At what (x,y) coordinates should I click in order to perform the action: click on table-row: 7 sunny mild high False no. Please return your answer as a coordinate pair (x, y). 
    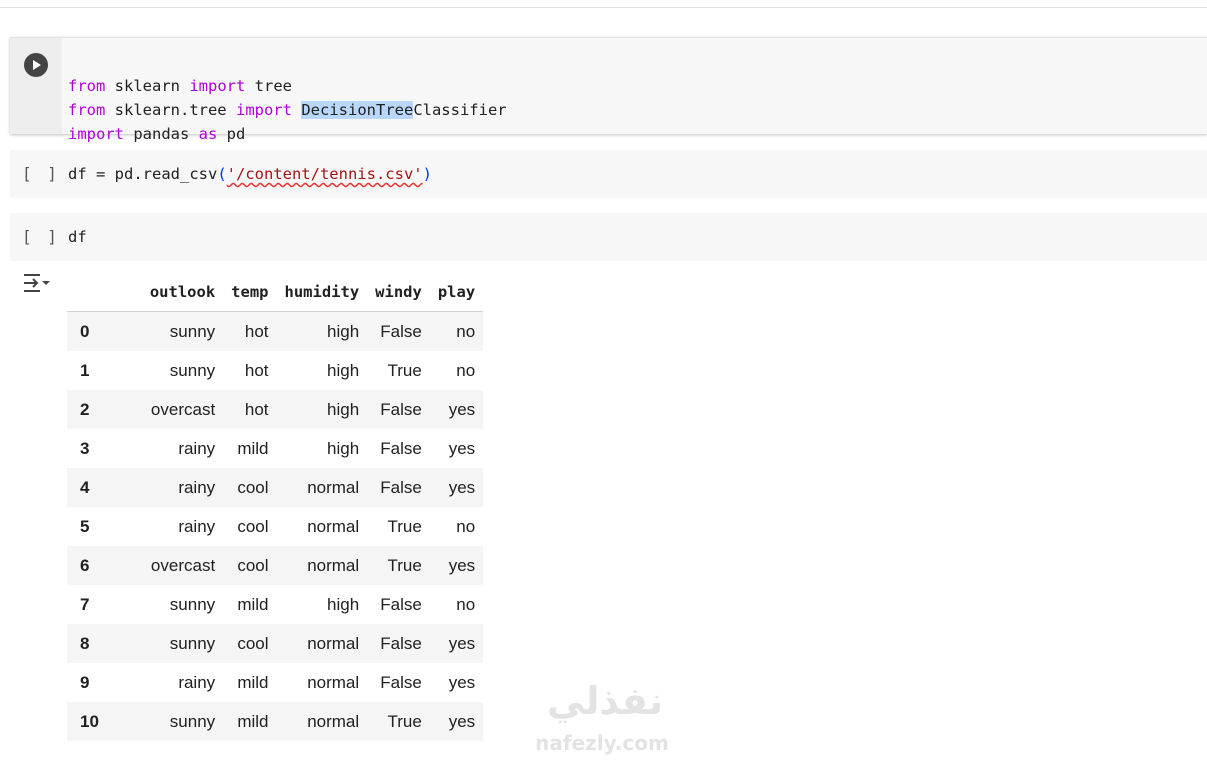
    Looking at the image, I should click on (275, 604).